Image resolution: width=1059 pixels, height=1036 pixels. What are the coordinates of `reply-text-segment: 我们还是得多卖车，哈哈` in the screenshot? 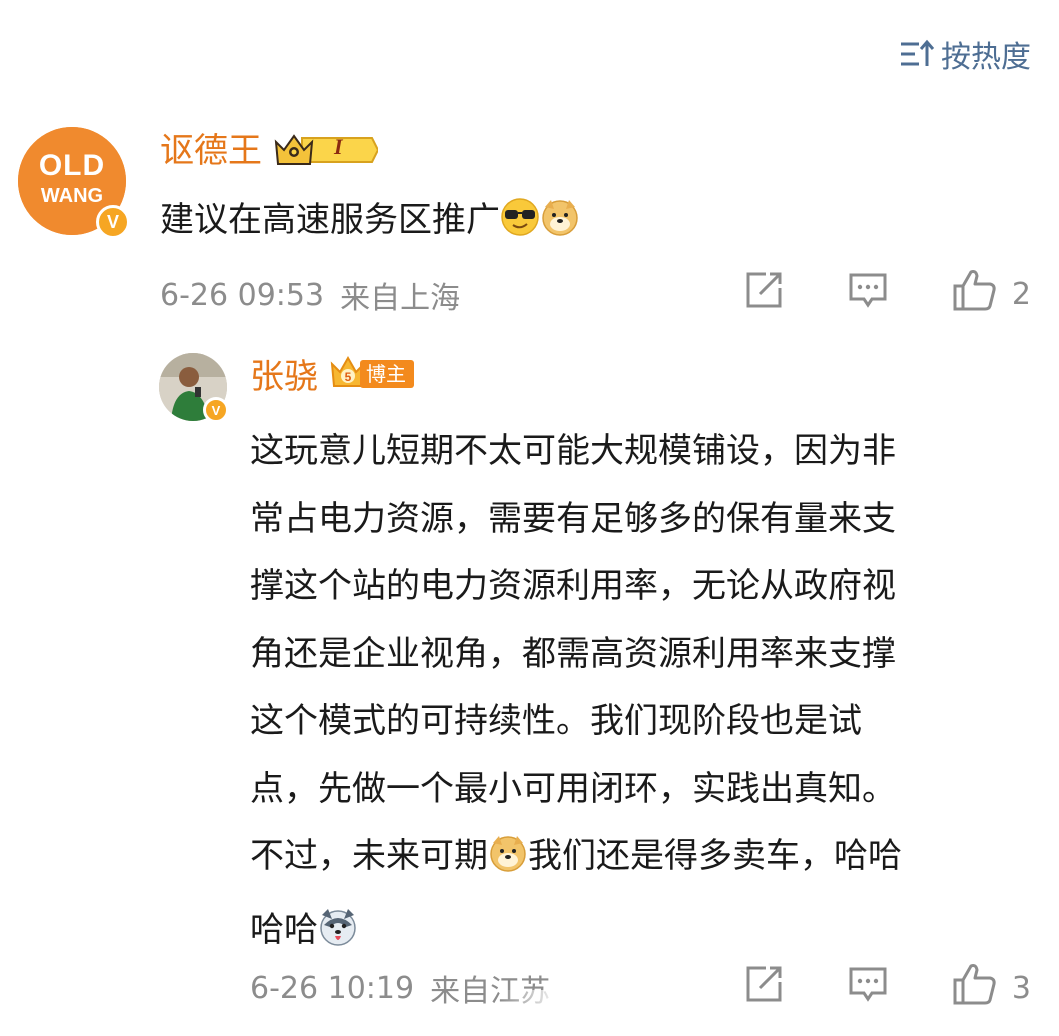 It's located at (715, 856).